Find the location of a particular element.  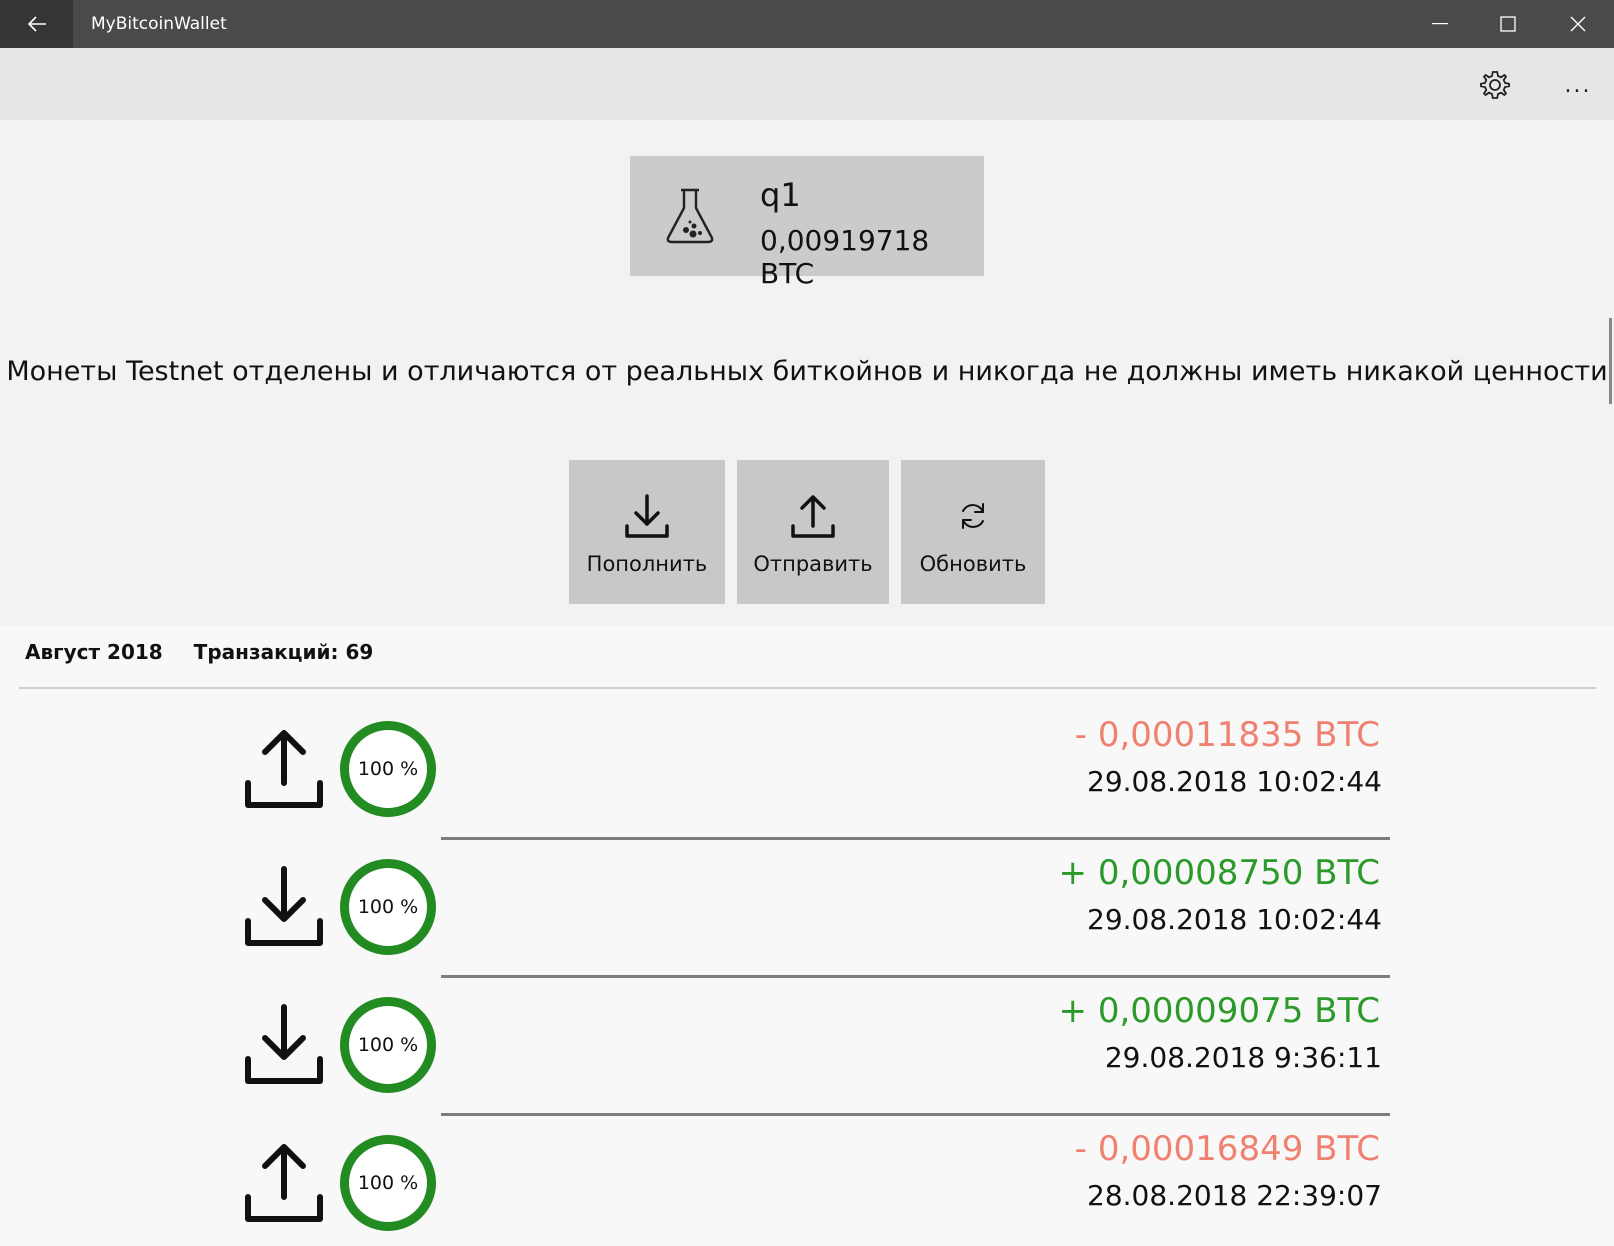

transactions-count: Транзакций: 69 is located at coordinates (283, 652).